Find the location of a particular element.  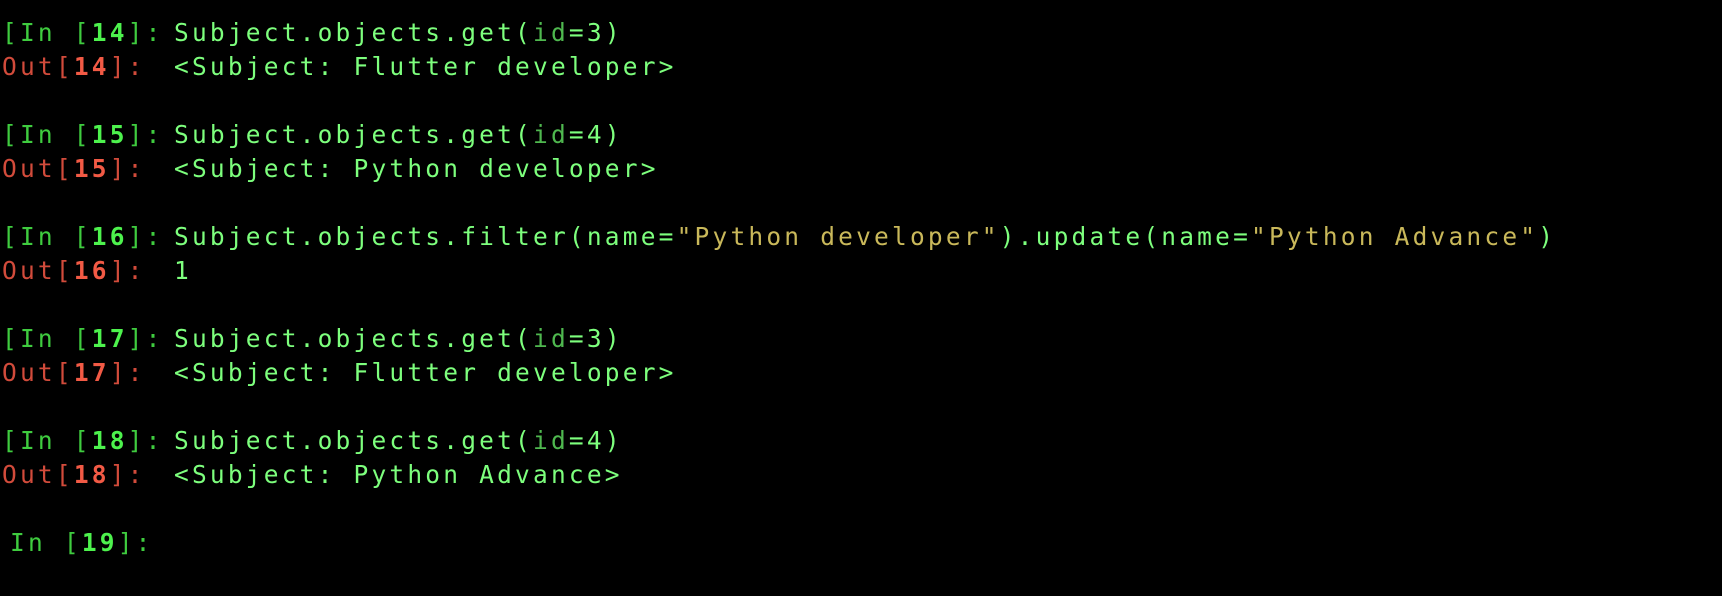

input-line-15: [In [15]: Subject.objects.get(id=4) is located at coordinates (861, 135).